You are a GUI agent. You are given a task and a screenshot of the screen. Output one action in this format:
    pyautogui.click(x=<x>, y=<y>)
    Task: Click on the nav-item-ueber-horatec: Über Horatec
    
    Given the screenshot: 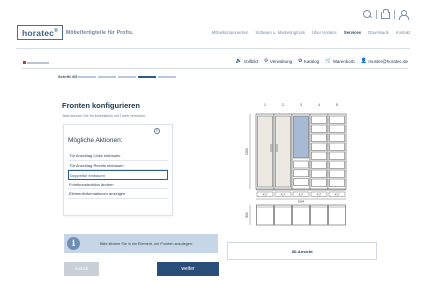 What is the action you would take?
    pyautogui.click(x=324, y=32)
    